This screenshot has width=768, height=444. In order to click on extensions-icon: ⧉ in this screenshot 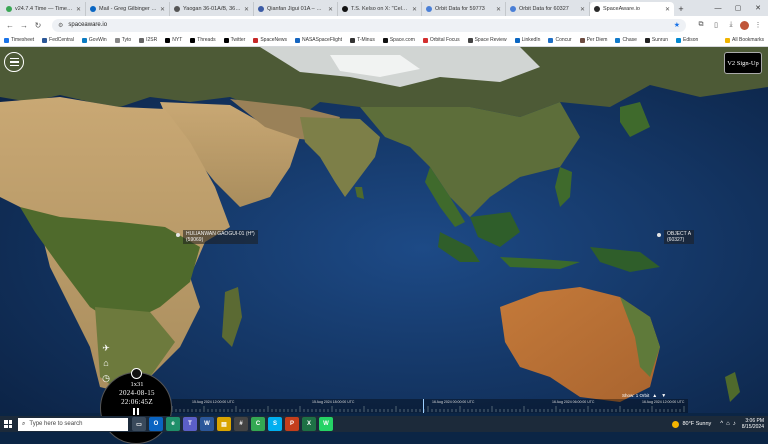, I will do `click(701, 25)`.